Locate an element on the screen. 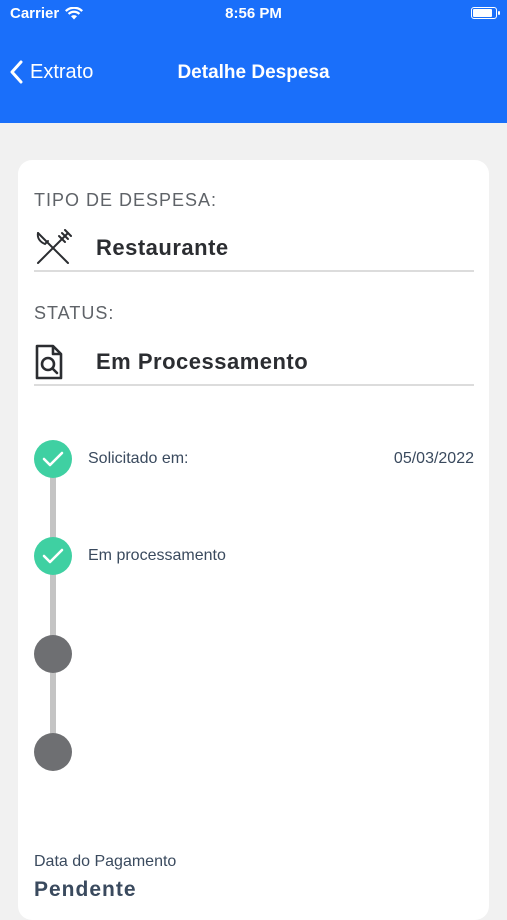 The image size is (507, 920). timeline-step-1-check is located at coordinates (53, 459).